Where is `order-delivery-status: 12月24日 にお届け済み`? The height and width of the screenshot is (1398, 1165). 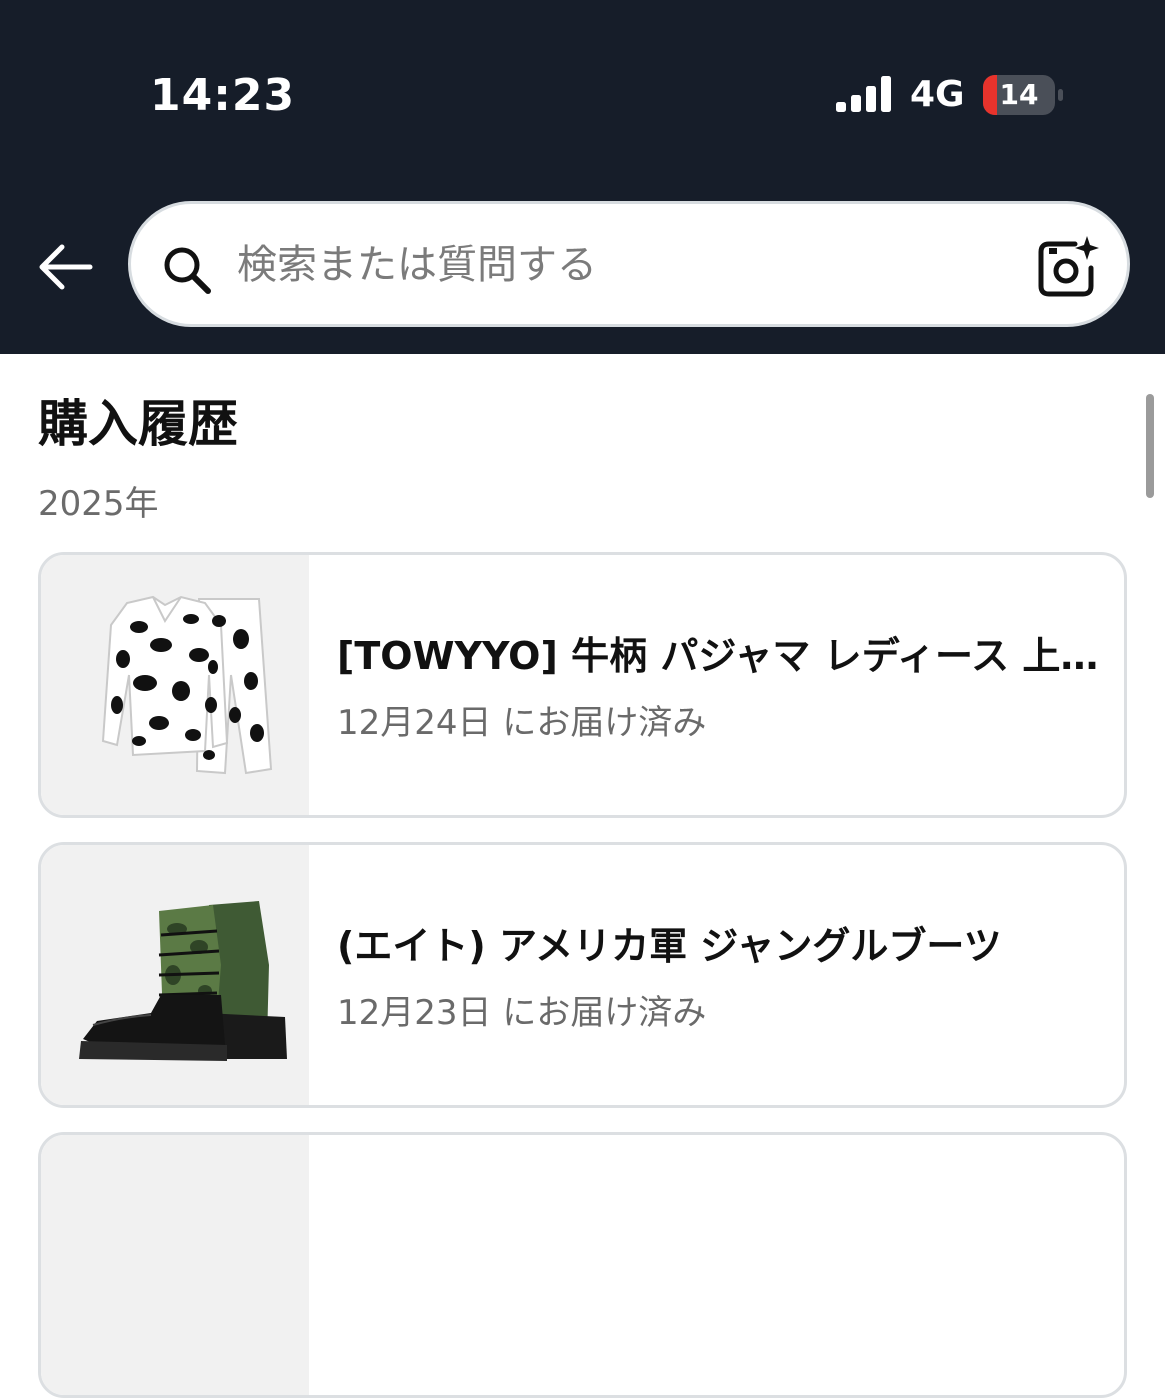 order-delivery-status: 12月24日 にお届け済み is located at coordinates (522, 723).